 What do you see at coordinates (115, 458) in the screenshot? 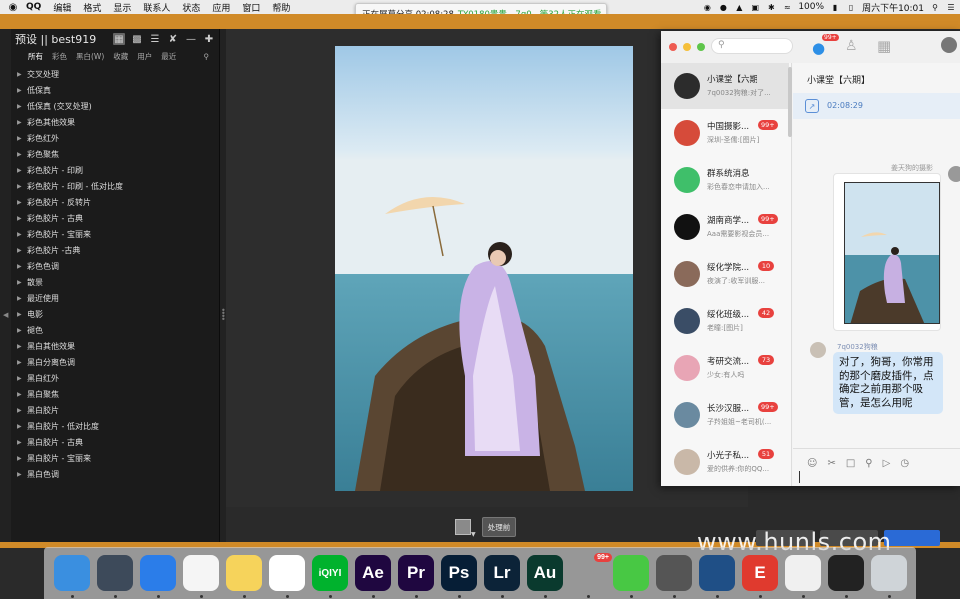
I see `preset-item: ▶ 黑白胶片 - 宝丽来` at bounding box center [115, 458].